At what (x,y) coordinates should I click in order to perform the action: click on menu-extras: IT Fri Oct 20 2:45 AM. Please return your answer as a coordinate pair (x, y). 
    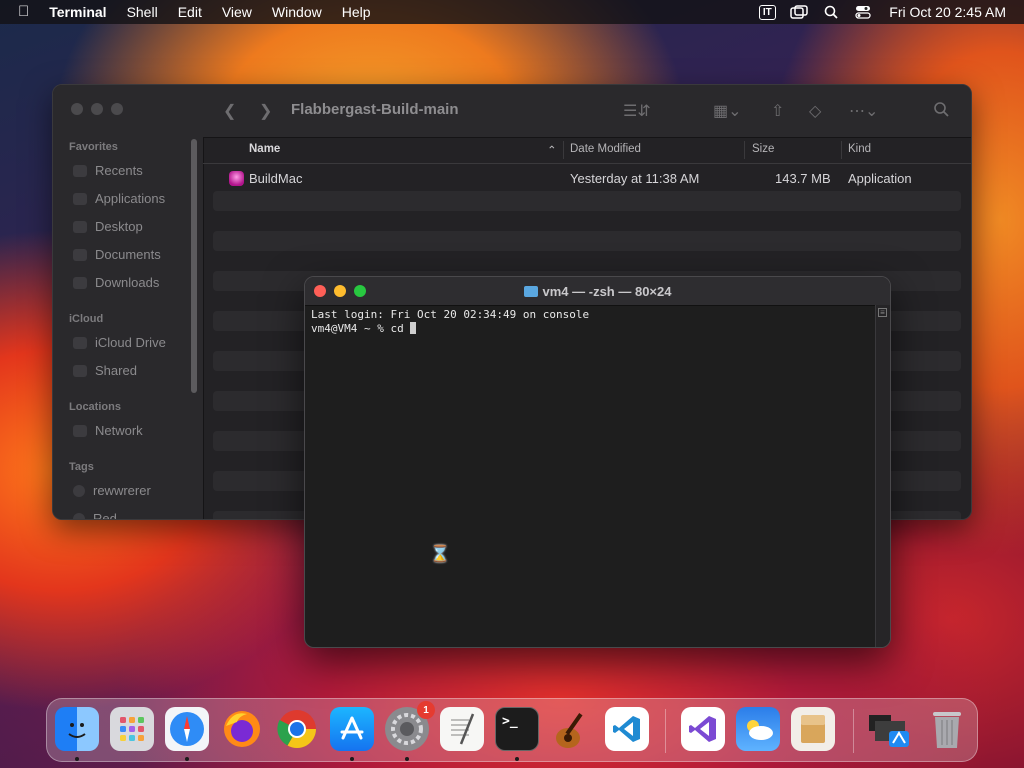
    Looking at the image, I should click on (887, 12).